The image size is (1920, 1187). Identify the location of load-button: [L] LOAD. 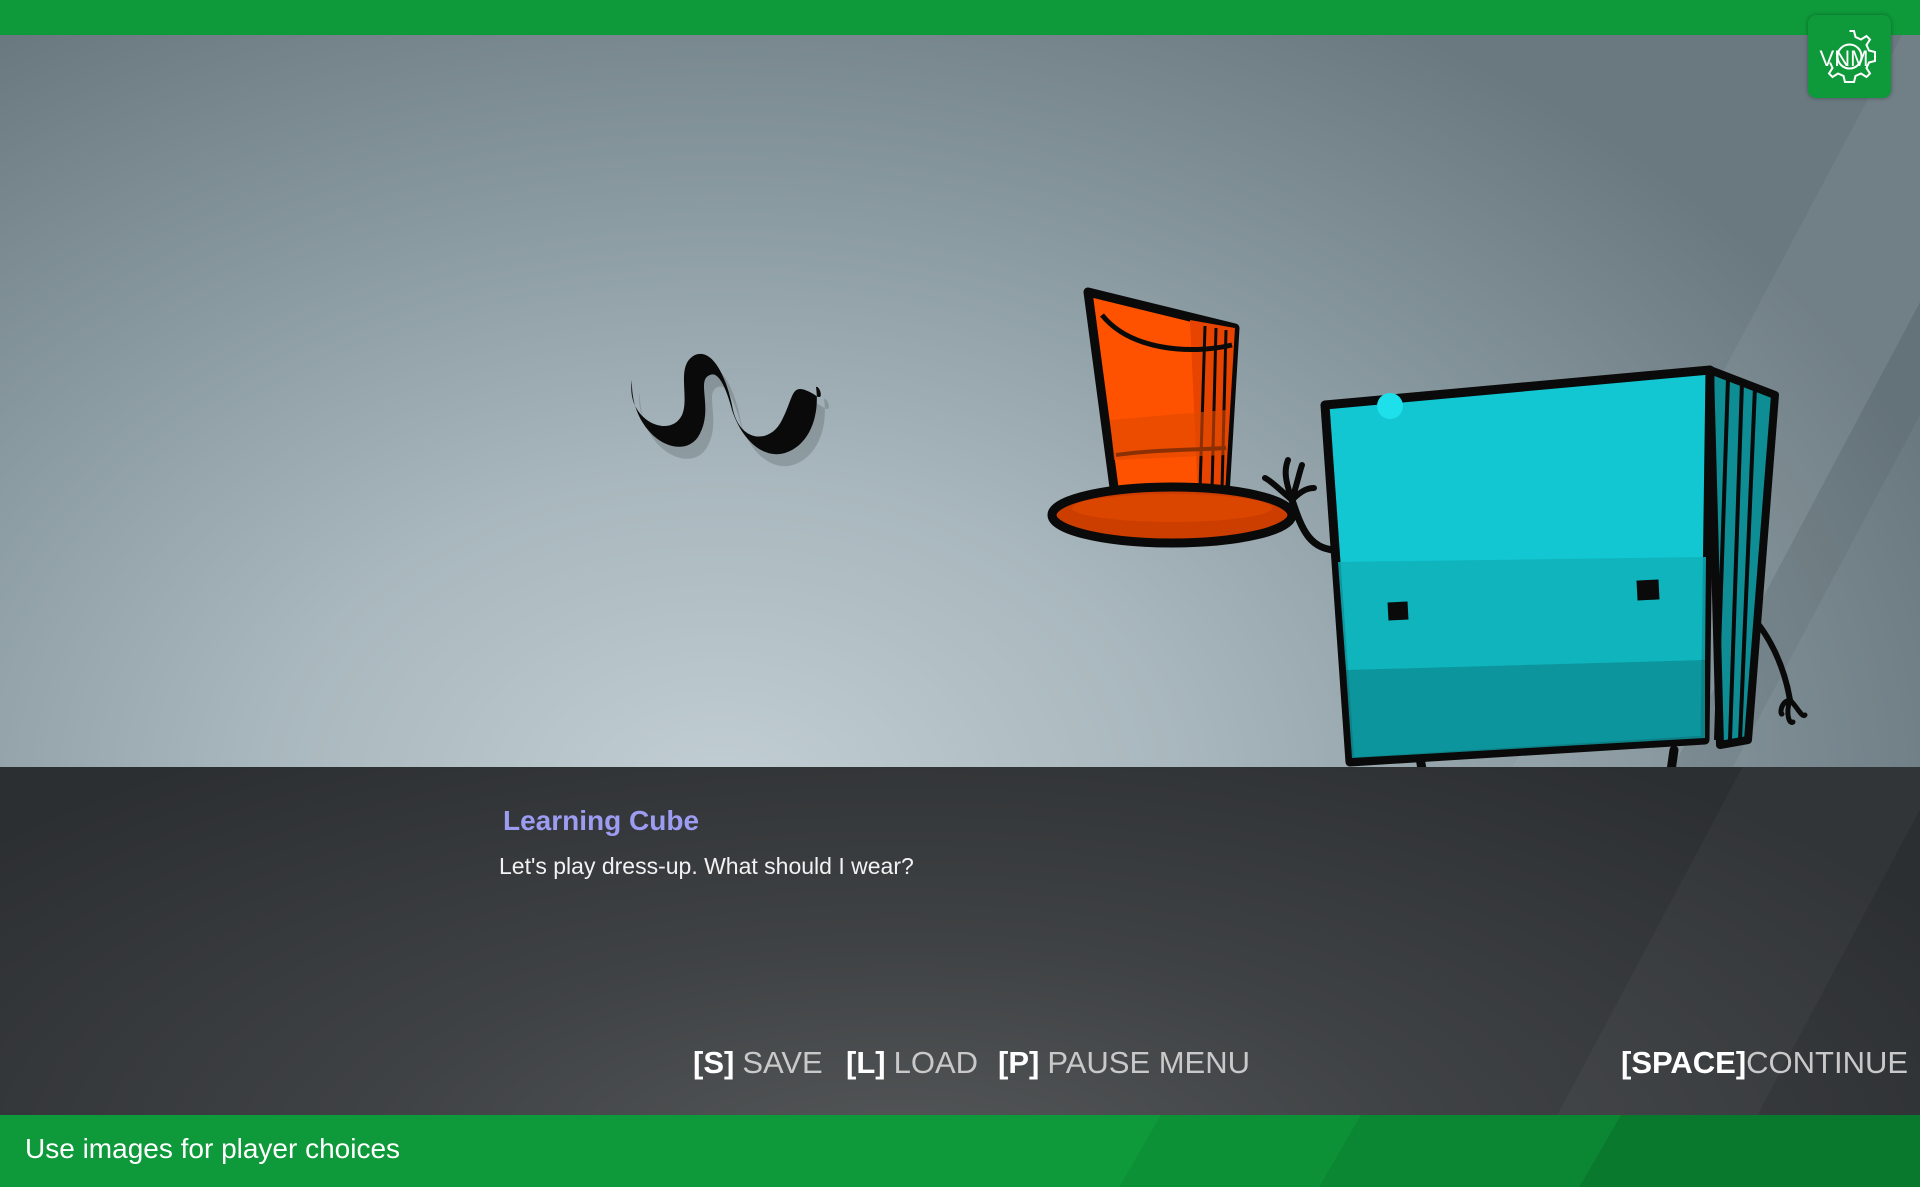
(912, 1063).